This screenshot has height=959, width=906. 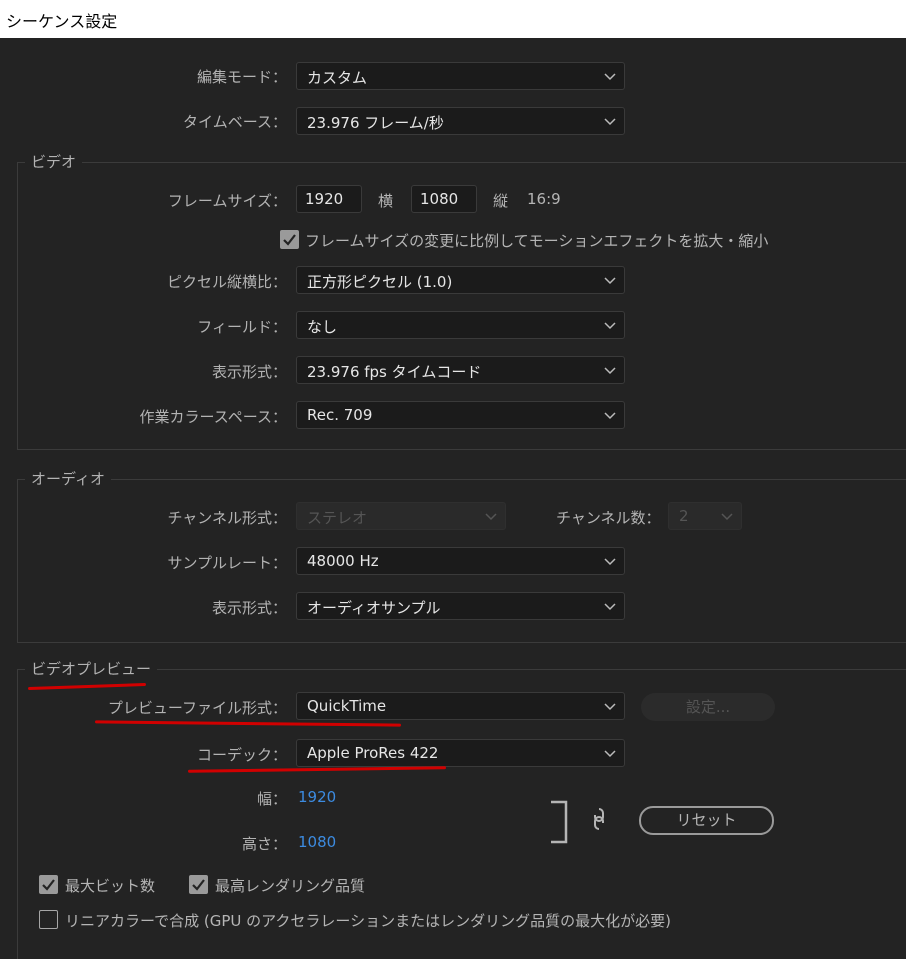 What do you see at coordinates (439, 199) in the screenshot?
I see `frame-height-value: 1080` at bounding box center [439, 199].